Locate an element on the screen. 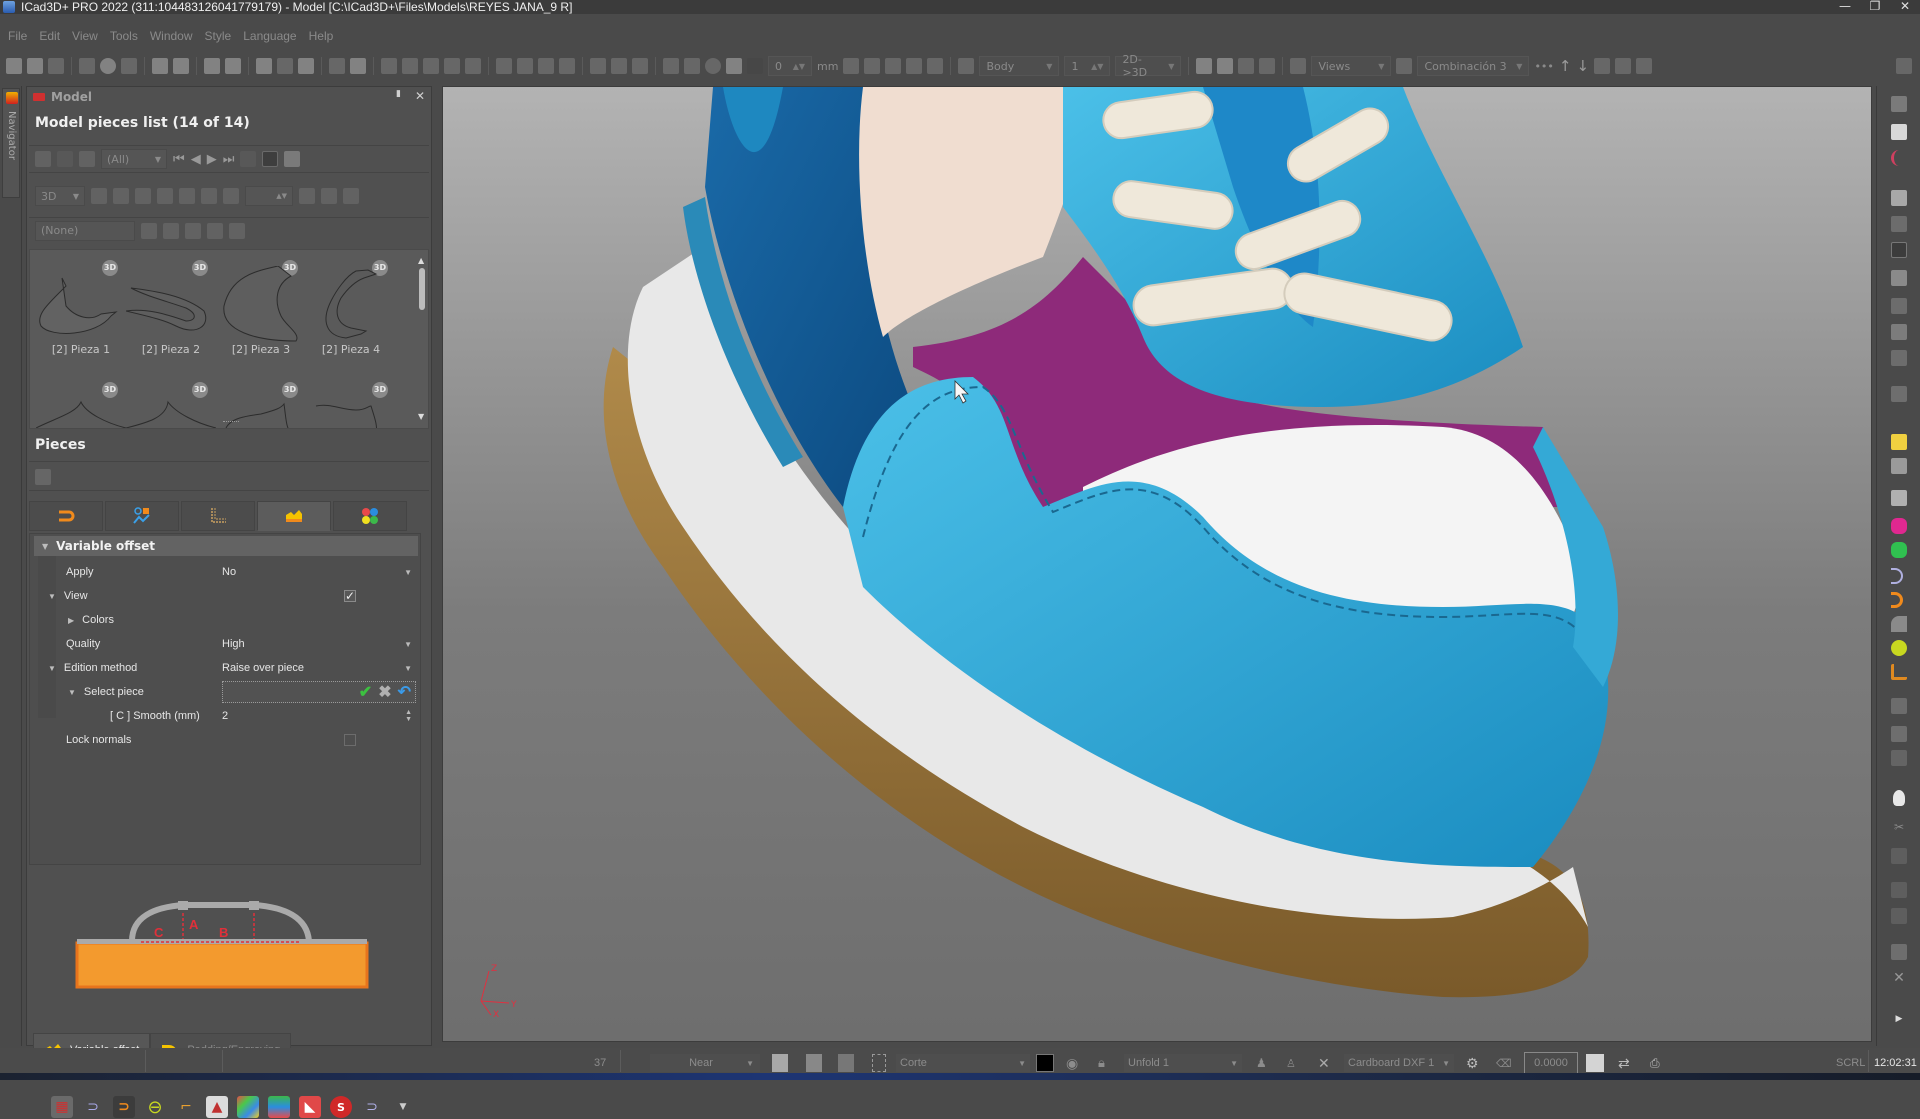  group-shape-icon is located at coordinates (237, 230).